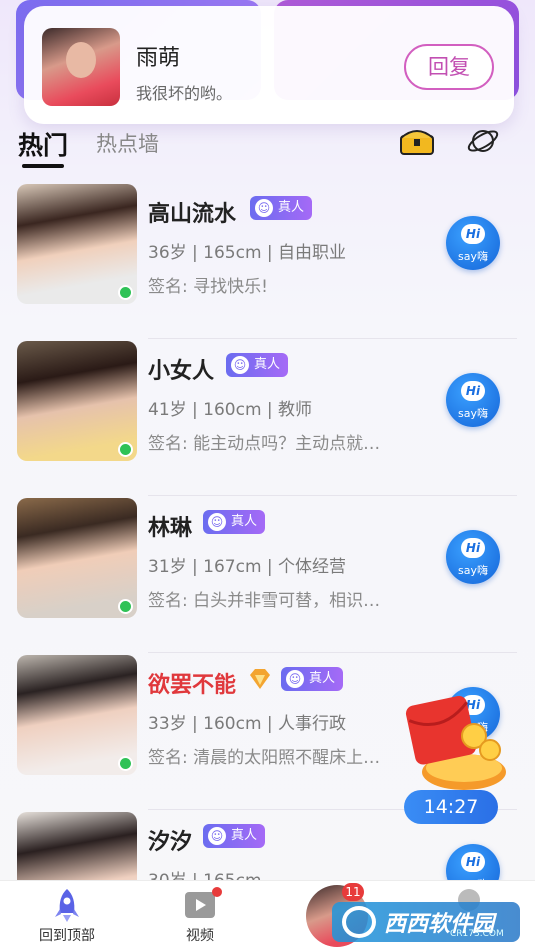  What do you see at coordinates (449, 67) in the screenshot?
I see `reply-button: 回复` at bounding box center [449, 67].